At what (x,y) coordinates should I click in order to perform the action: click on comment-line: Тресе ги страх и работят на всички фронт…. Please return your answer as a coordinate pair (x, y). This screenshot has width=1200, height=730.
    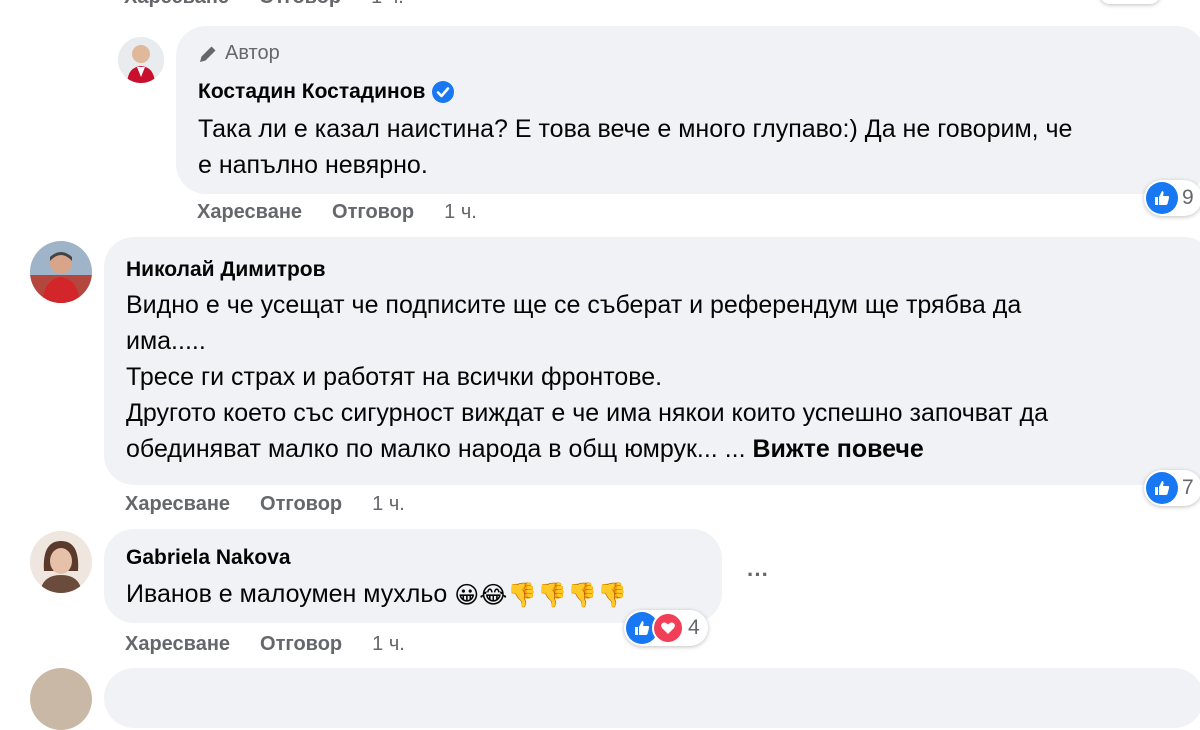
    Looking at the image, I should click on (394, 377).